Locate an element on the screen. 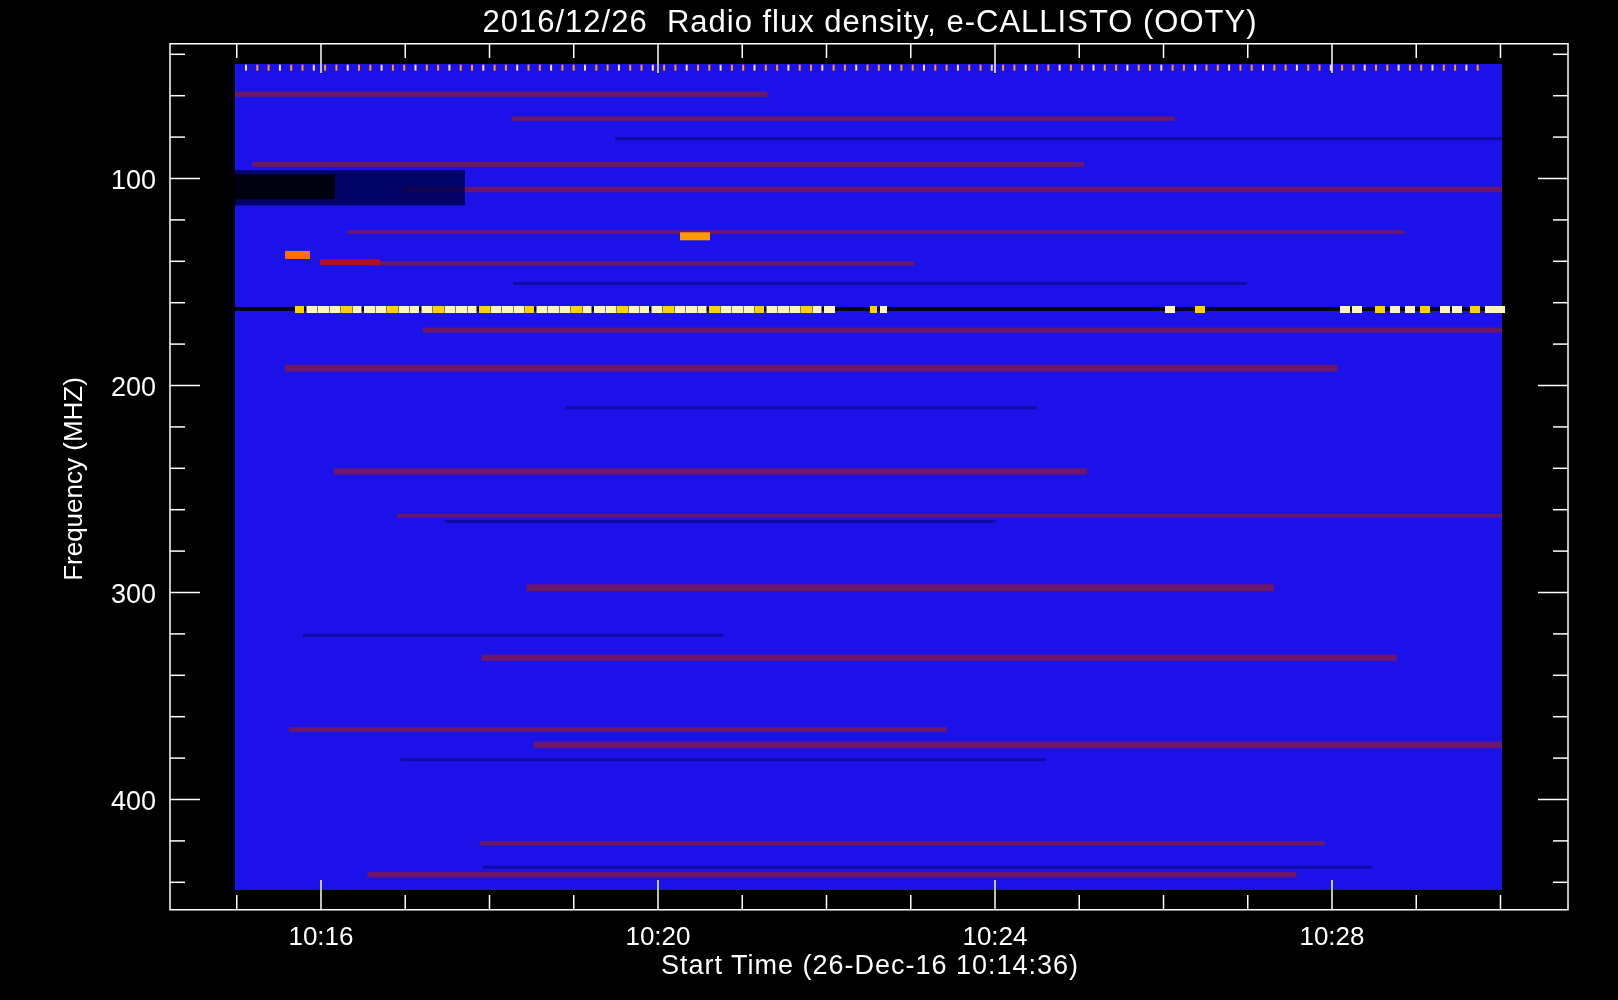 This screenshot has width=1618, height=1000. tick-label: 100 is located at coordinates (133, 179).